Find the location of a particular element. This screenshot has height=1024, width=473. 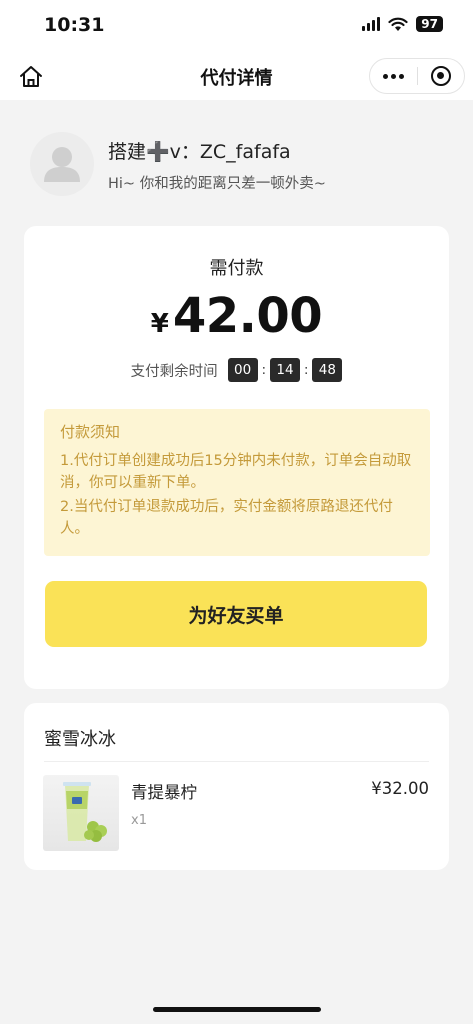

currency-symbol: ¥ is located at coordinates (159, 324).